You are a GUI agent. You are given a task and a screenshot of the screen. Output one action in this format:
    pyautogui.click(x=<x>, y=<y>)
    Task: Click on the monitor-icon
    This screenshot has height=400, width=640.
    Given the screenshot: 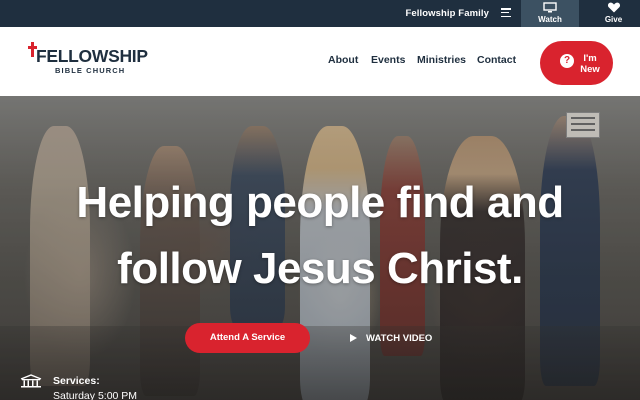 What is the action you would take?
    pyautogui.click(x=550, y=7)
    